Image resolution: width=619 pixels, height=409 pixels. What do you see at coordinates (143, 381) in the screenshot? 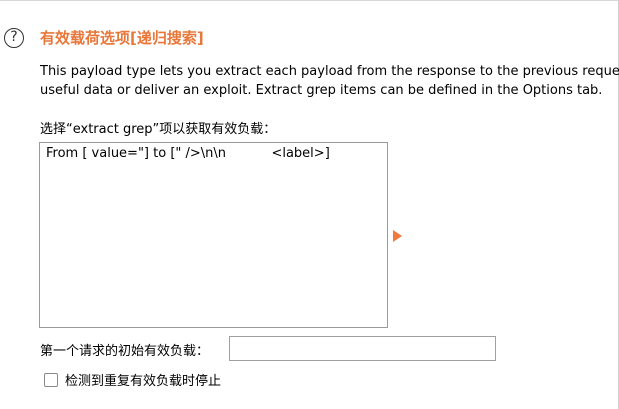
I see `stop-on-duplicate-label: 检测到重复有效负载时停止` at bounding box center [143, 381].